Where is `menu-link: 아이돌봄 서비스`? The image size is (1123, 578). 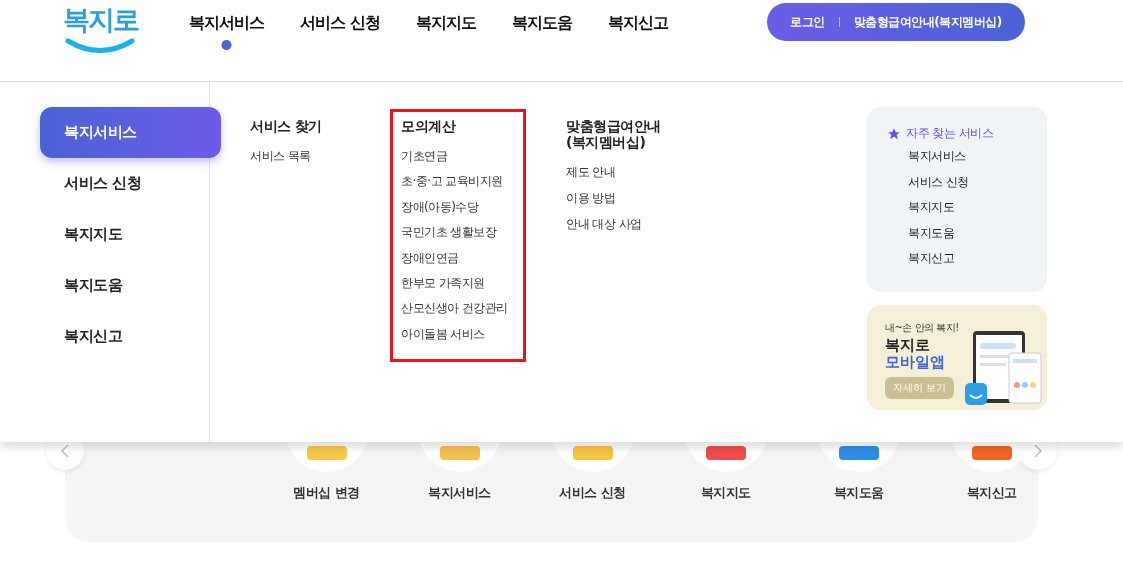 menu-link: 아이돌봄 서비스 is located at coordinates (443, 338).